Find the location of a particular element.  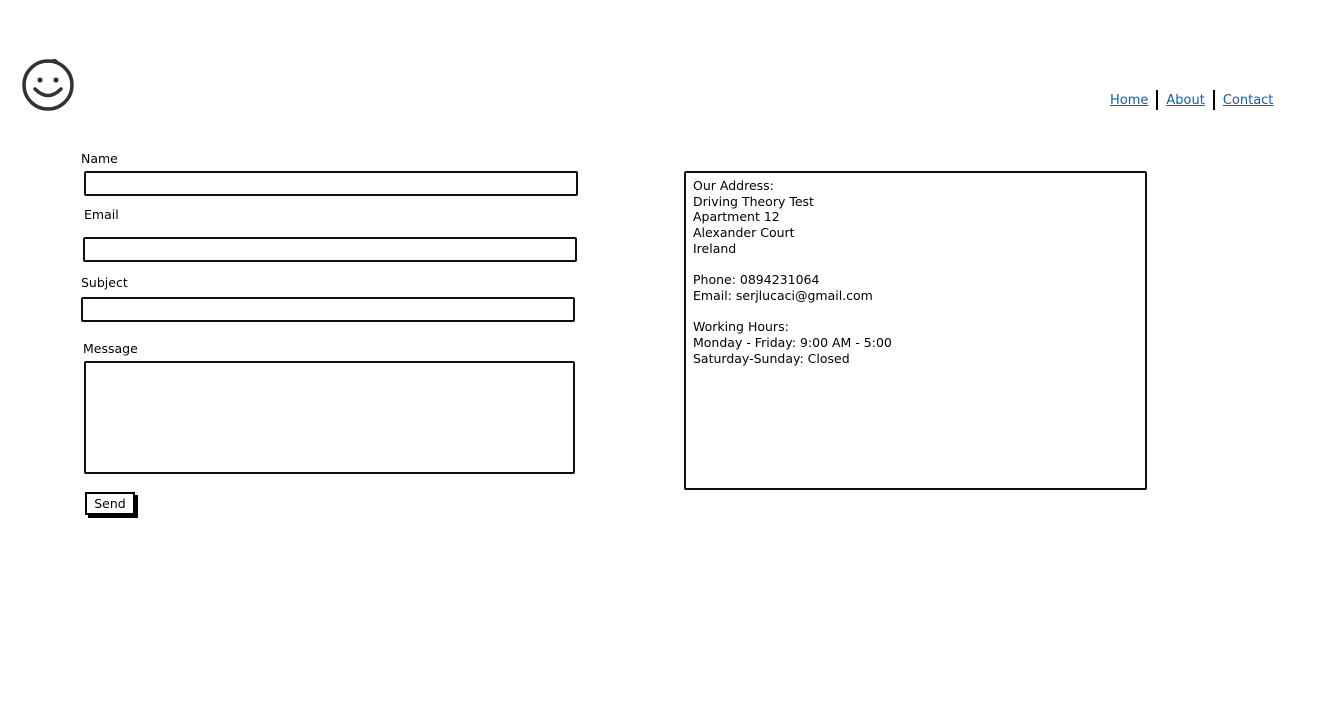

address-line: Ireland is located at coordinates (715, 248).